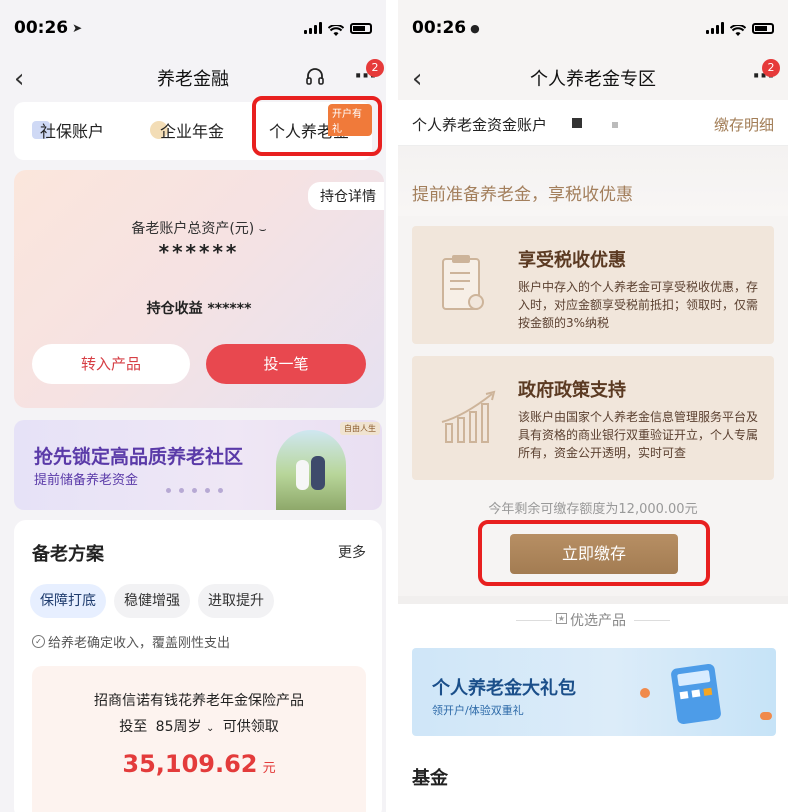  What do you see at coordinates (360, 428) in the screenshot?
I see `banner-tag: 自由人生` at bounding box center [360, 428].